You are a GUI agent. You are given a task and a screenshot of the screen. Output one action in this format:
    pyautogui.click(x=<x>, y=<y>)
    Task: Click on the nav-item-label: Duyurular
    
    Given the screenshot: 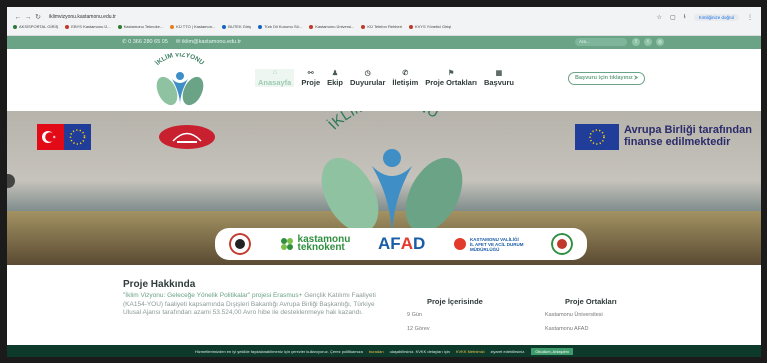 What is the action you would take?
    pyautogui.click(x=367, y=82)
    